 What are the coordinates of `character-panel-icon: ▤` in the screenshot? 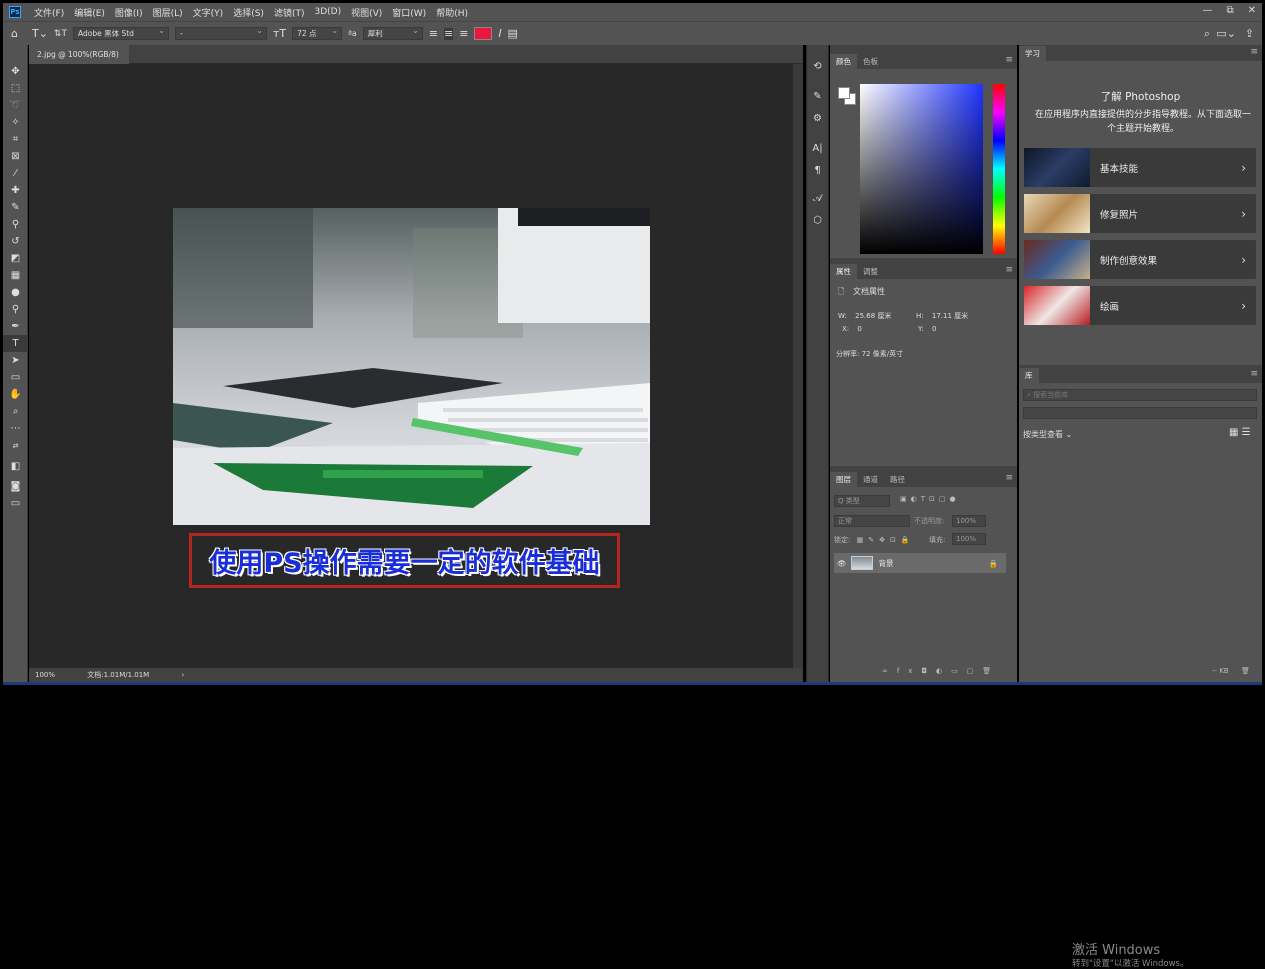 It's located at (513, 33).